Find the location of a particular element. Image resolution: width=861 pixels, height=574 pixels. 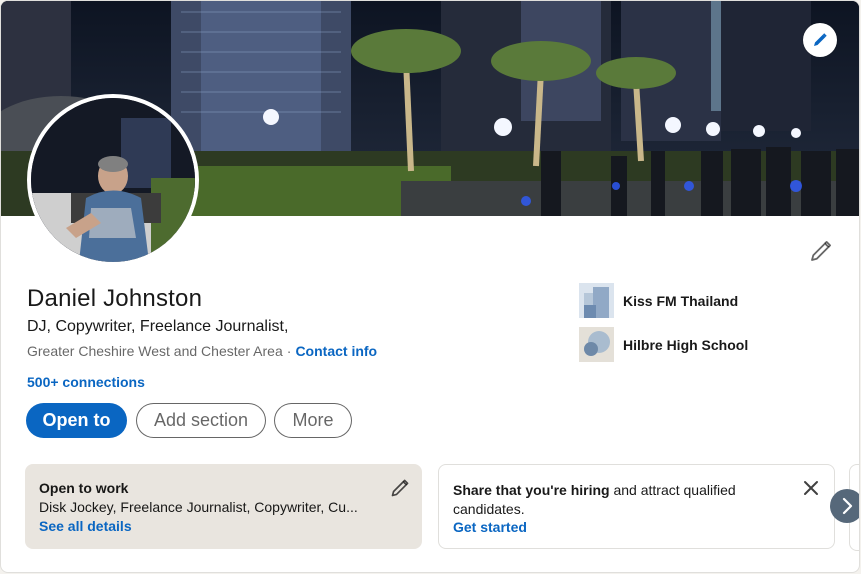

avatar is located at coordinates (113, 180).